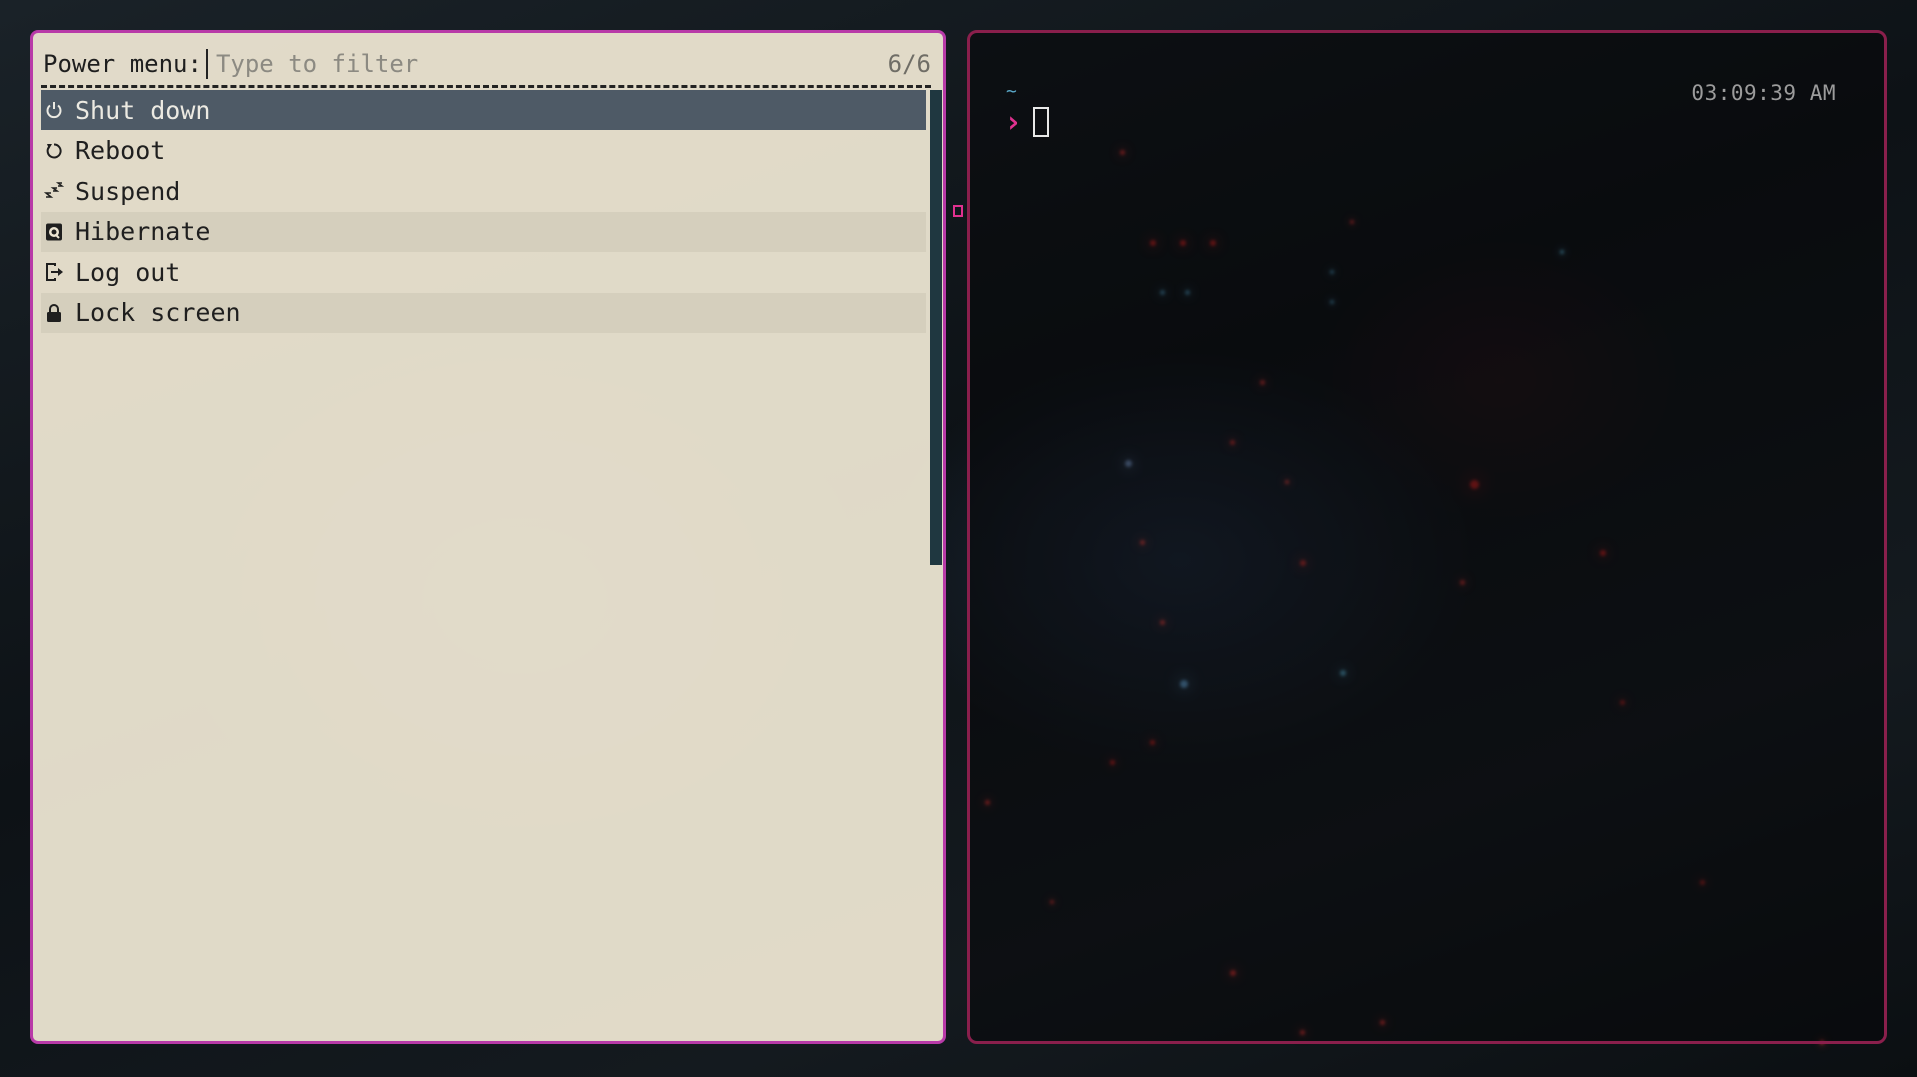  What do you see at coordinates (1013, 122) in the screenshot?
I see `prompt-symbol: ›` at bounding box center [1013, 122].